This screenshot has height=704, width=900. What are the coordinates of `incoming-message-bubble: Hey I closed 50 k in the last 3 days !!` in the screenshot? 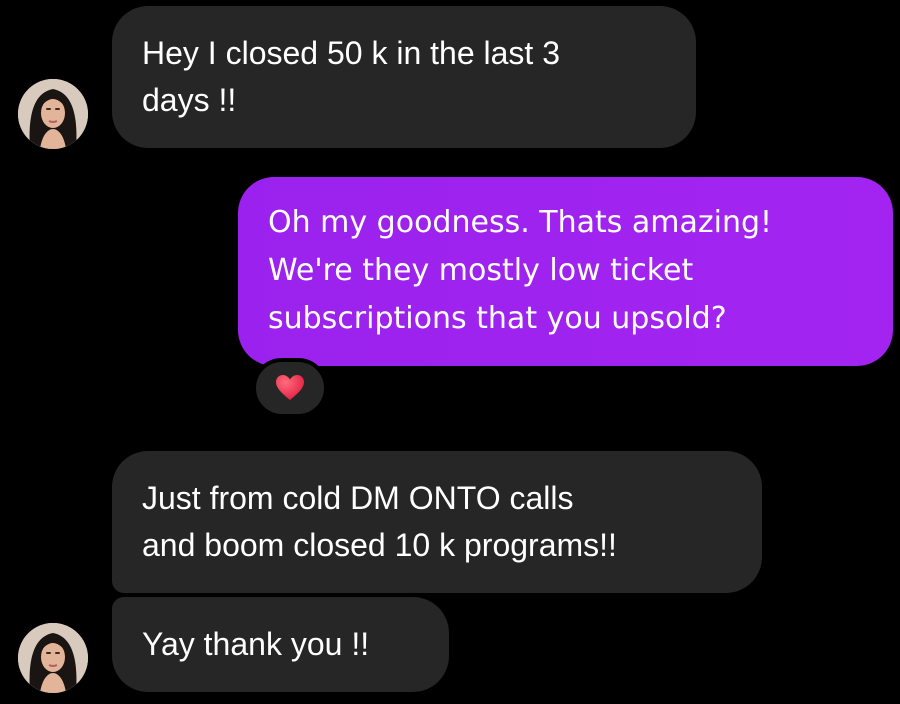 It's located at (404, 77).